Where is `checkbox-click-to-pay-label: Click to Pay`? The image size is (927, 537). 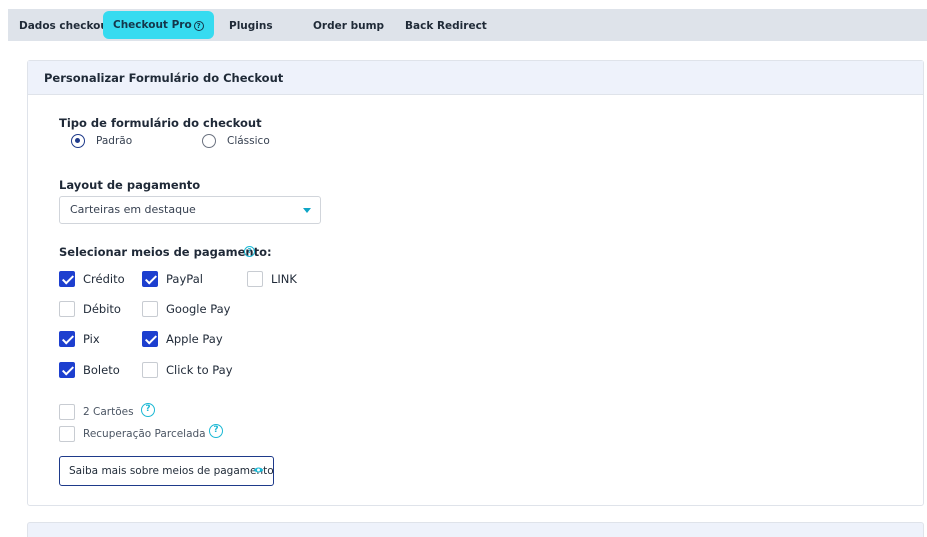 checkbox-click-to-pay-label: Click to Pay is located at coordinates (199, 370).